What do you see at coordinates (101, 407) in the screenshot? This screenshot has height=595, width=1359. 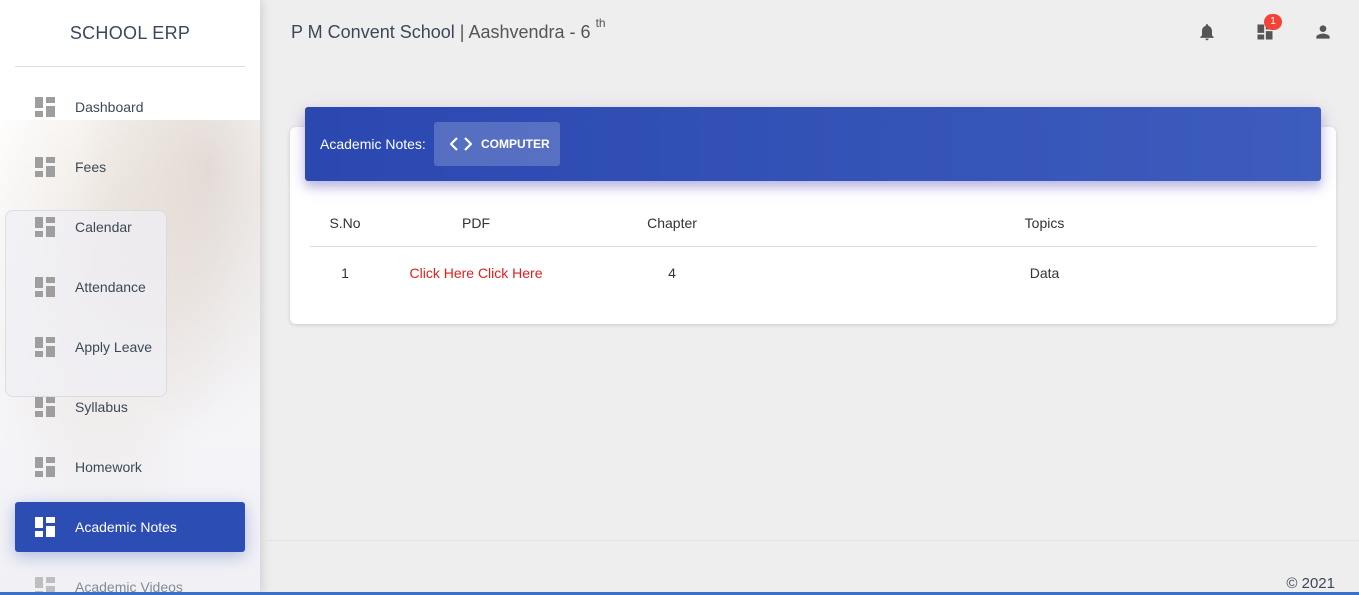 I see `sidebar-item-label: Syllabus` at bounding box center [101, 407].